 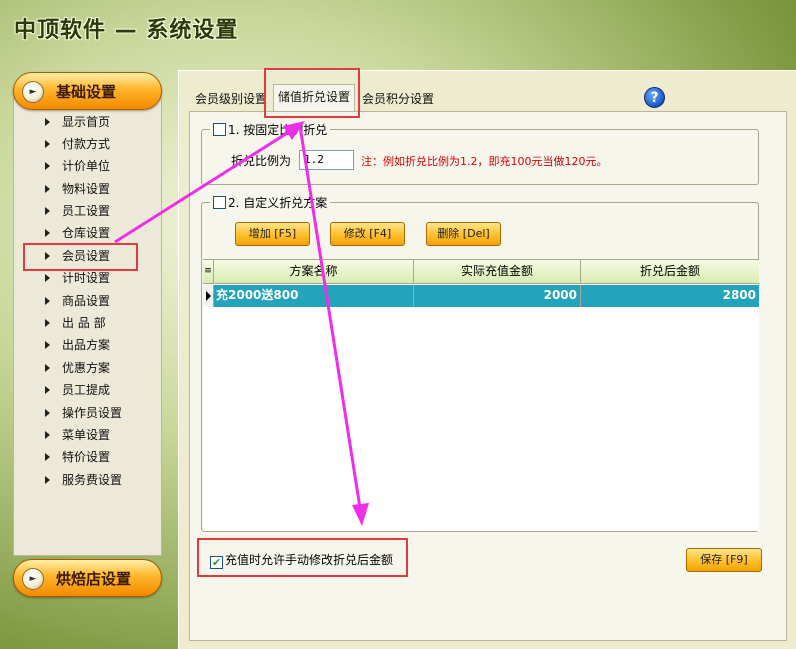 What do you see at coordinates (314, 296) in the screenshot?
I see `cell-name: 充2000送800` at bounding box center [314, 296].